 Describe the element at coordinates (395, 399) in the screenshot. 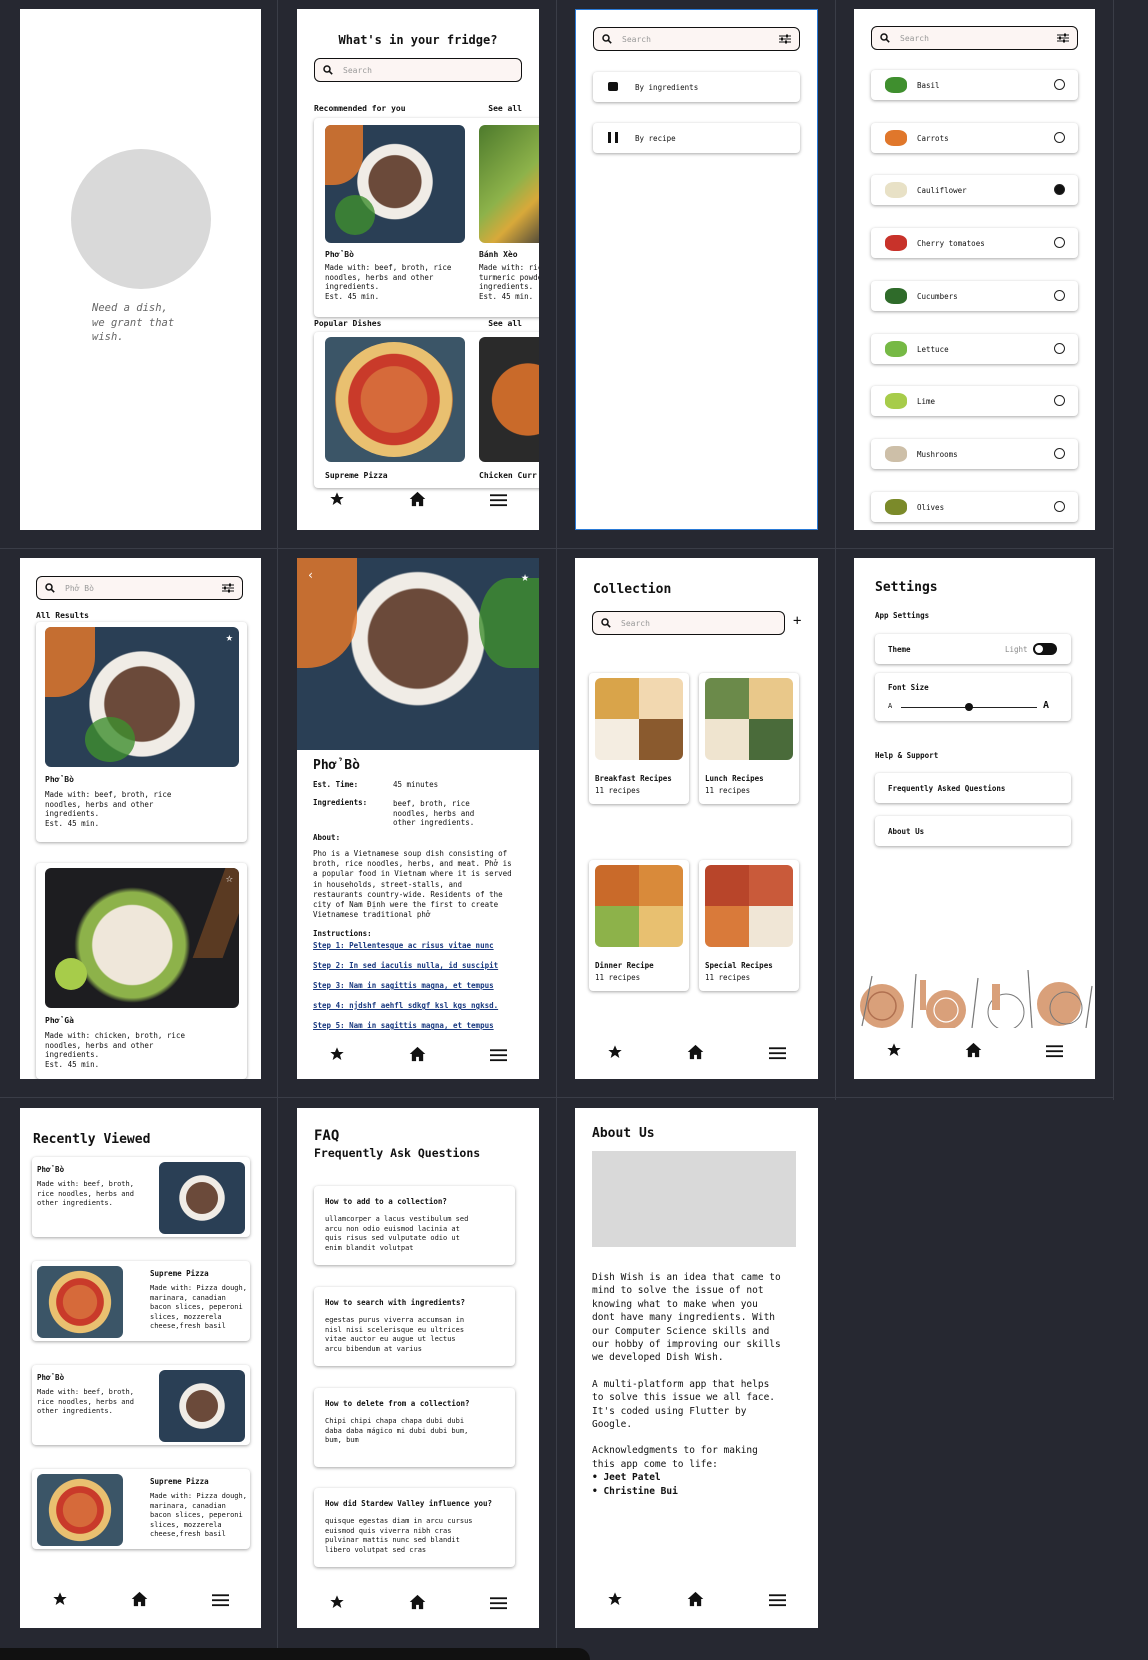

I see `supreme-pizza-photo` at that location.